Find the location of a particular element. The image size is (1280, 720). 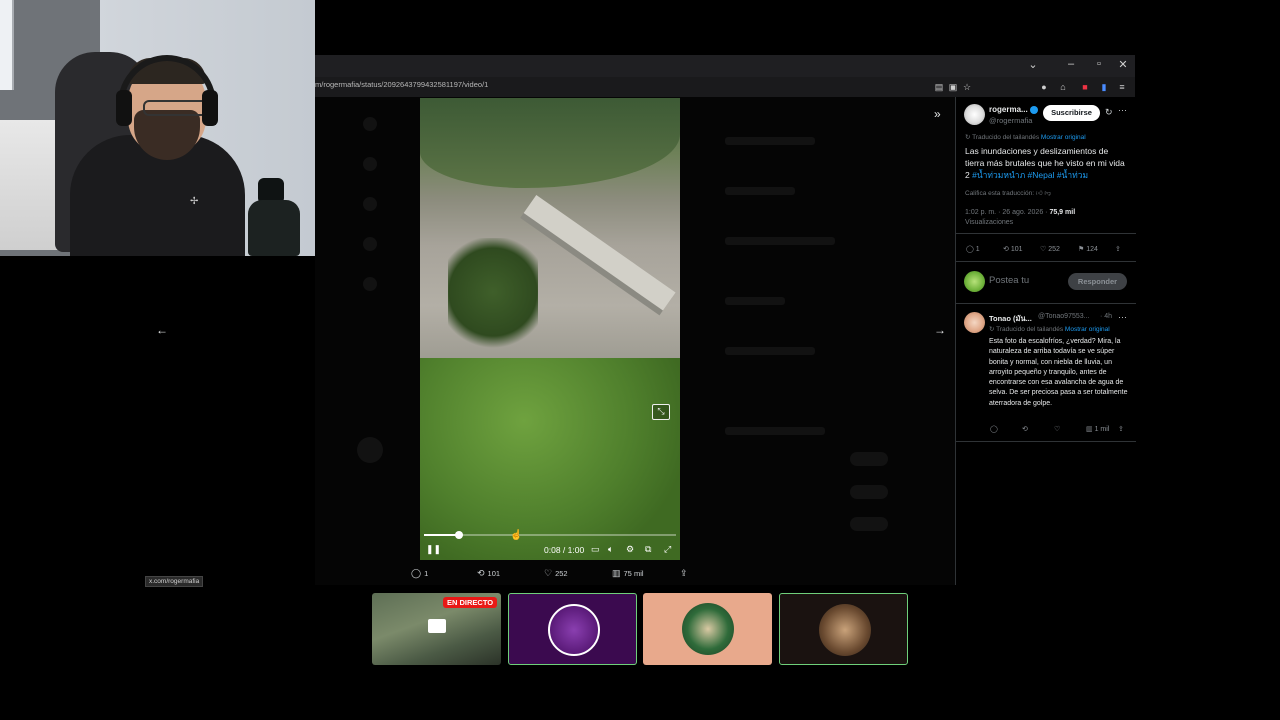

chevron-down-icon: ⌄ is located at coordinates (1033, 64).